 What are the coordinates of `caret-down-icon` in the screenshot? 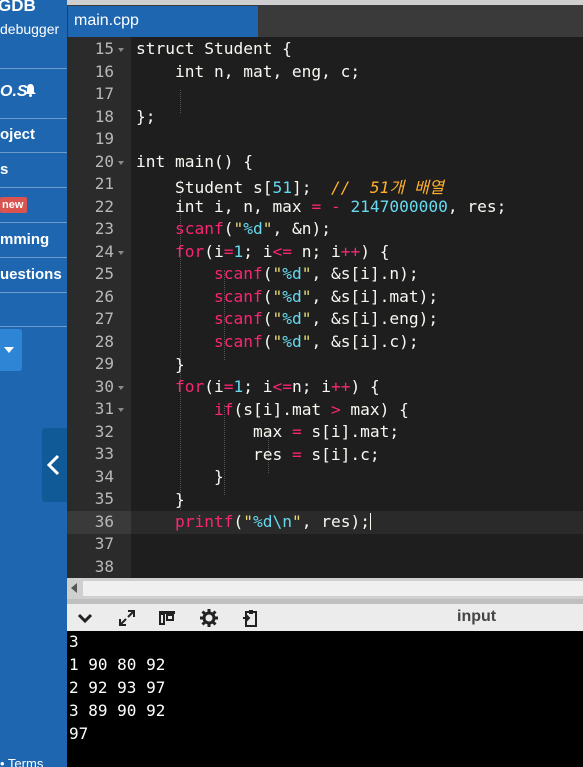 It's located at (9, 350).